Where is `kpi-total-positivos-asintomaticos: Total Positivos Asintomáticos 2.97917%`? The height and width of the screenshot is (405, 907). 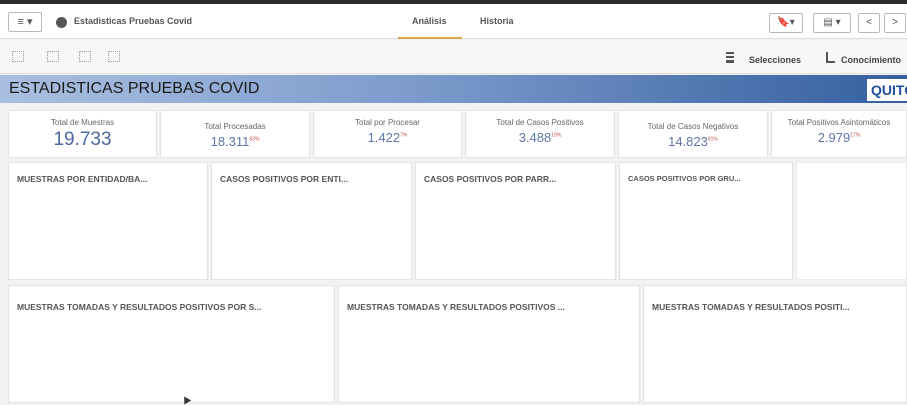 kpi-total-positivos-asintomaticos: Total Positivos Asintomáticos 2.97917% is located at coordinates (839, 134).